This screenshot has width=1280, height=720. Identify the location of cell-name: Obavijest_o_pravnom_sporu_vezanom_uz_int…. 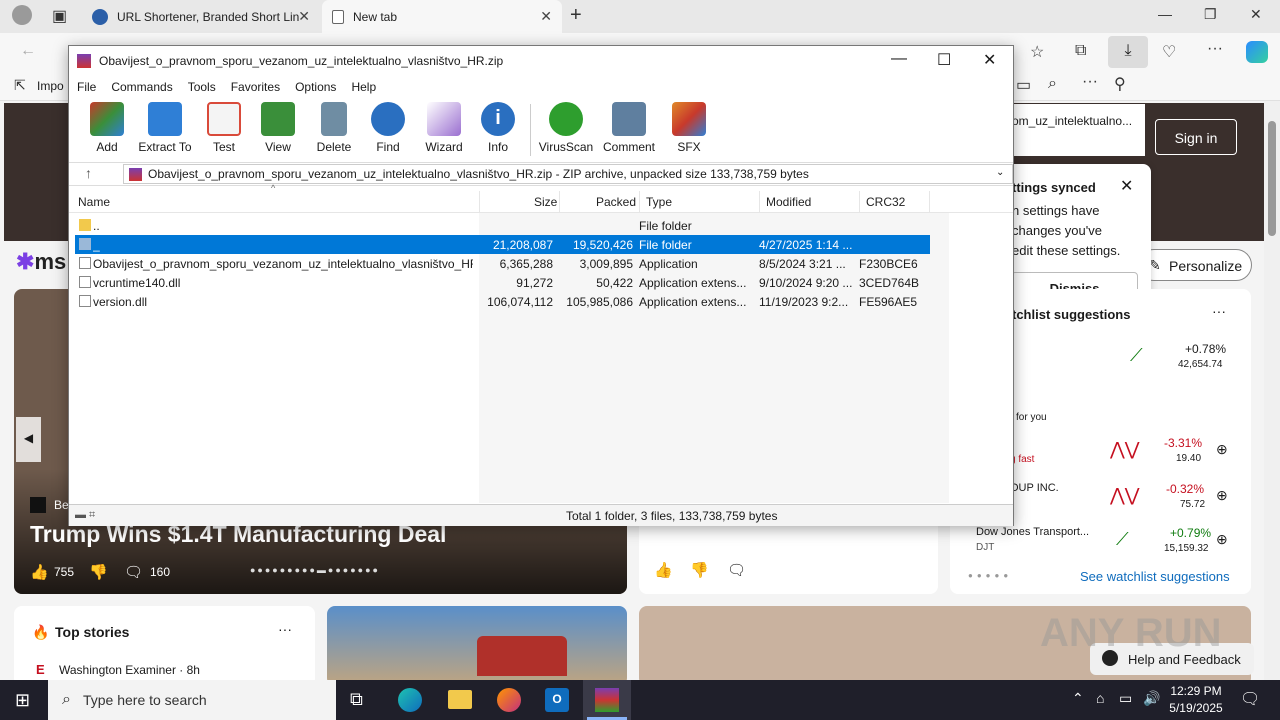
(283, 264).